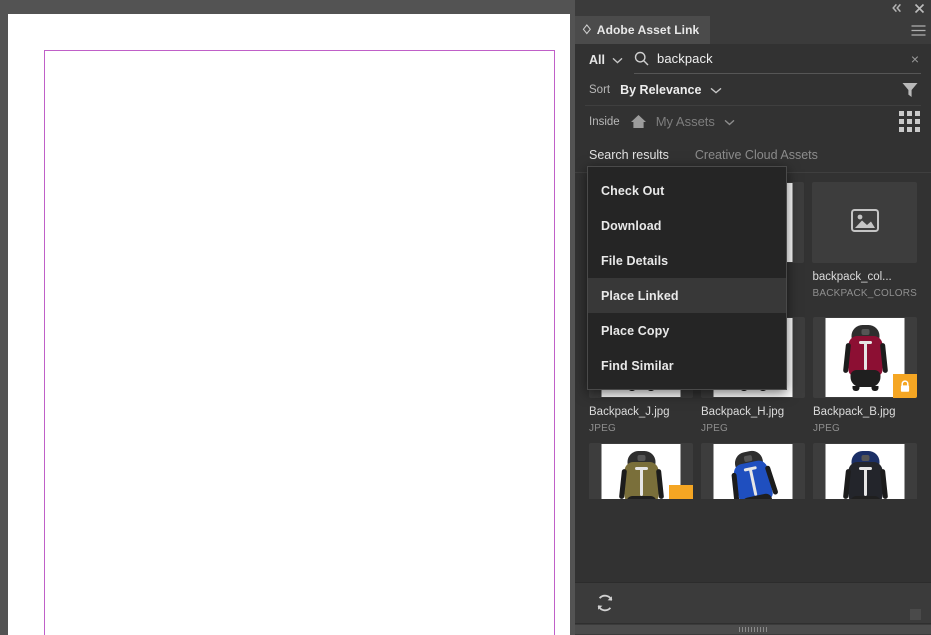 This screenshot has height=635, width=931. I want to click on tab-search-results: Search results, so click(629, 155).